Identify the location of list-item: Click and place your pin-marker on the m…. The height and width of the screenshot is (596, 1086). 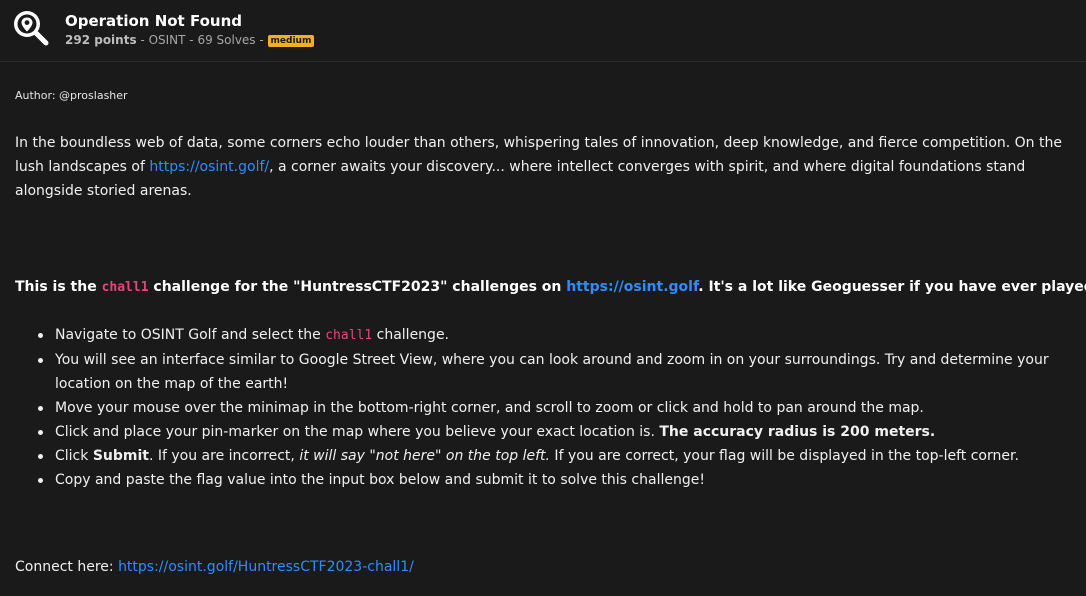
(556, 432).